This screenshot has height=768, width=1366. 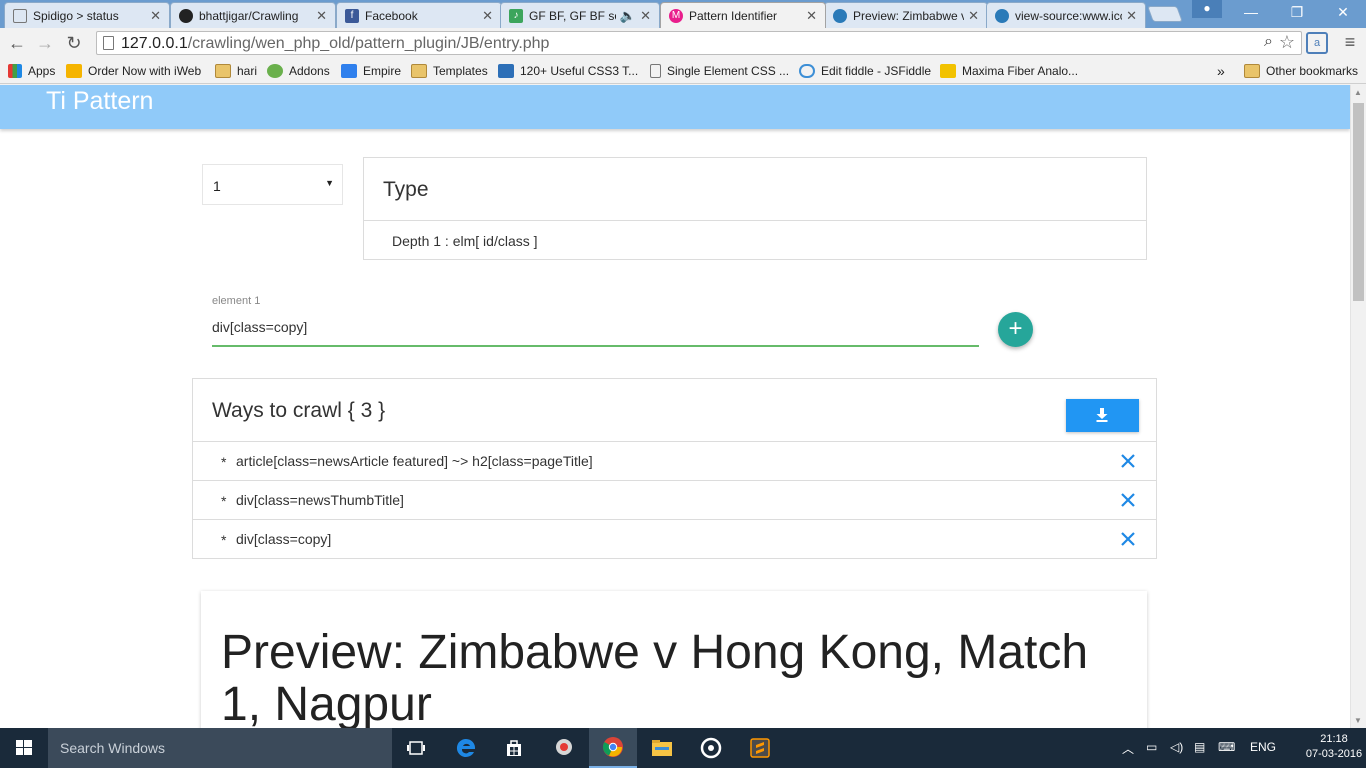 I want to click on zoom-icon: ⌕, so click(x=1268, y=42).